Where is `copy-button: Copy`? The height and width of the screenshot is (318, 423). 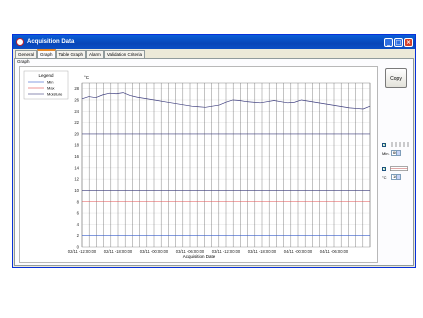
copy-button: Copy is located at coordinates (396, 78).